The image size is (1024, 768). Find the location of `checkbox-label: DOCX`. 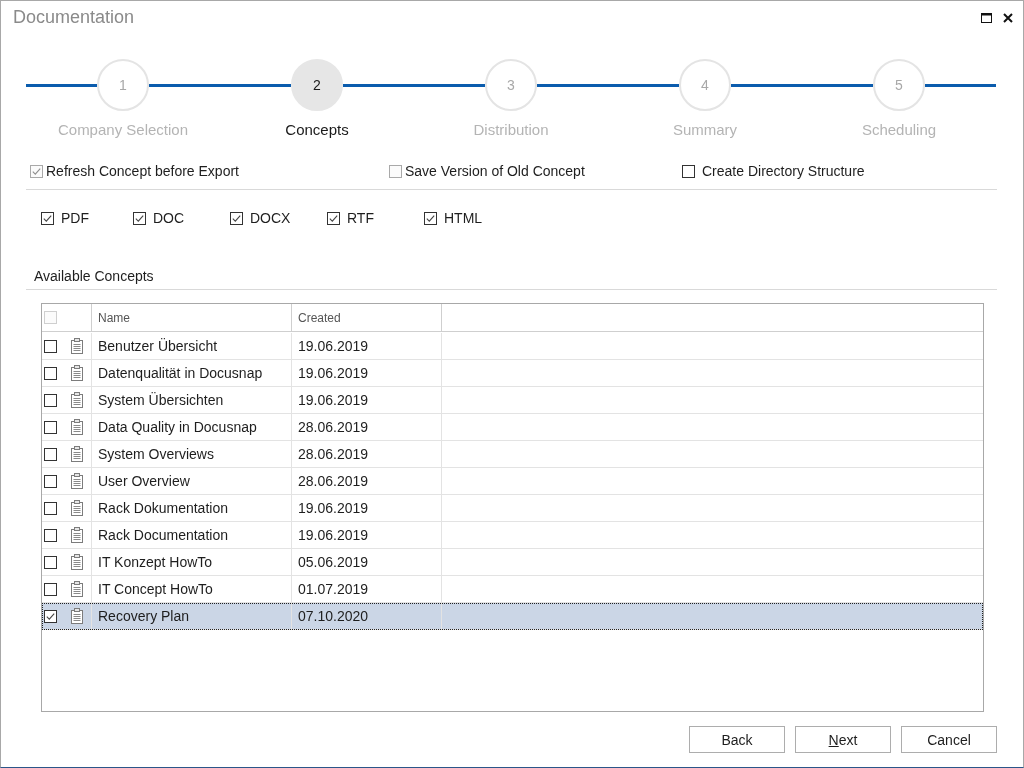

checkbox-label: DOCX is located at coordinates (270, 218).